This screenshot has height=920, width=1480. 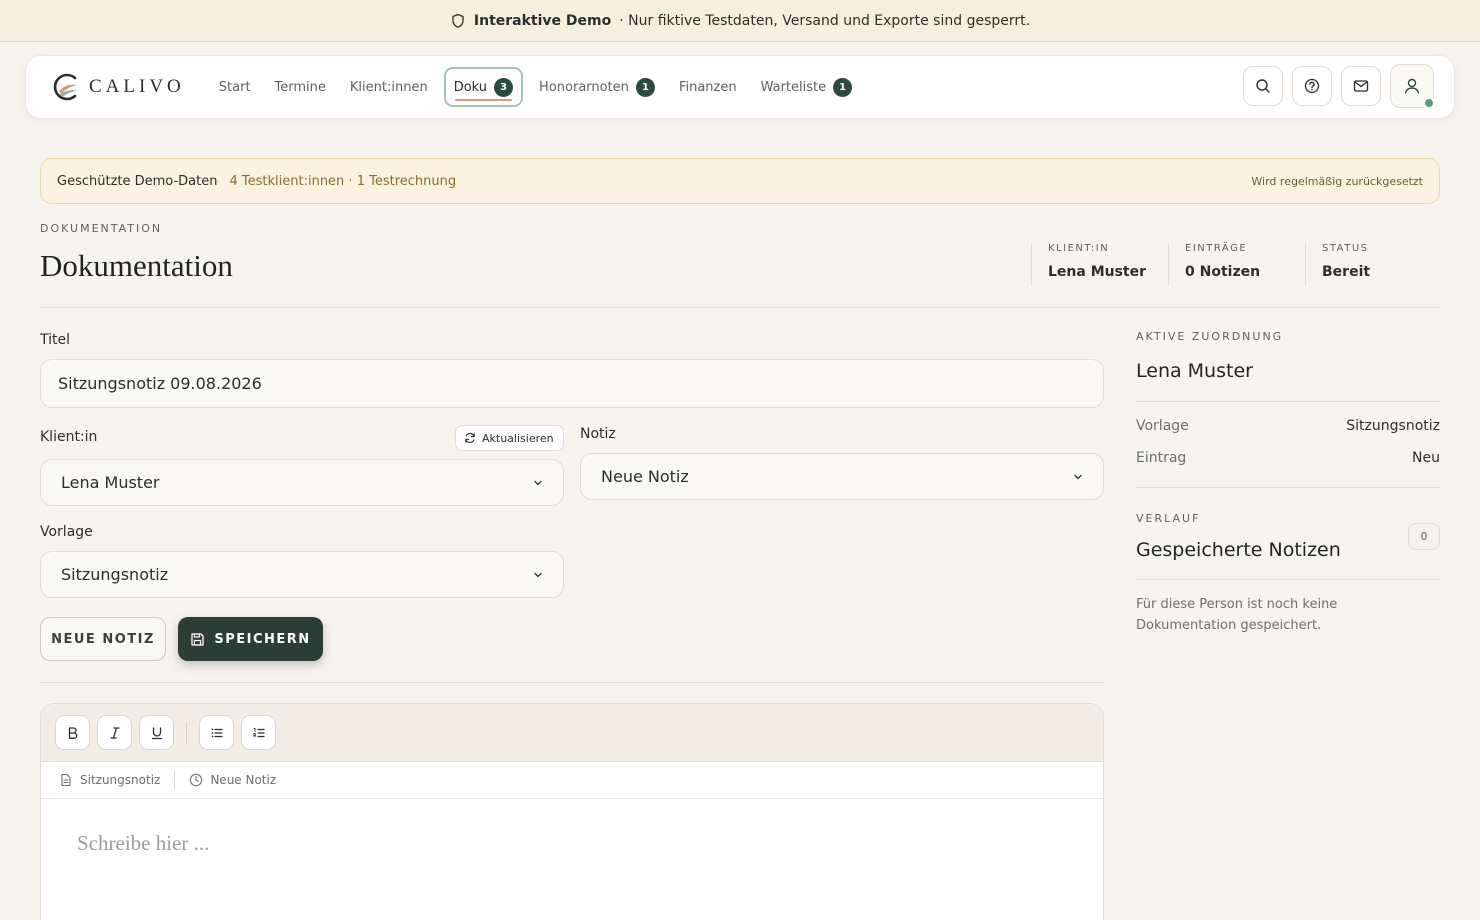 What do you see at coordinates (1263, 86) in the screenshot?
I see `search-button` at bounding box center [1263, 86].